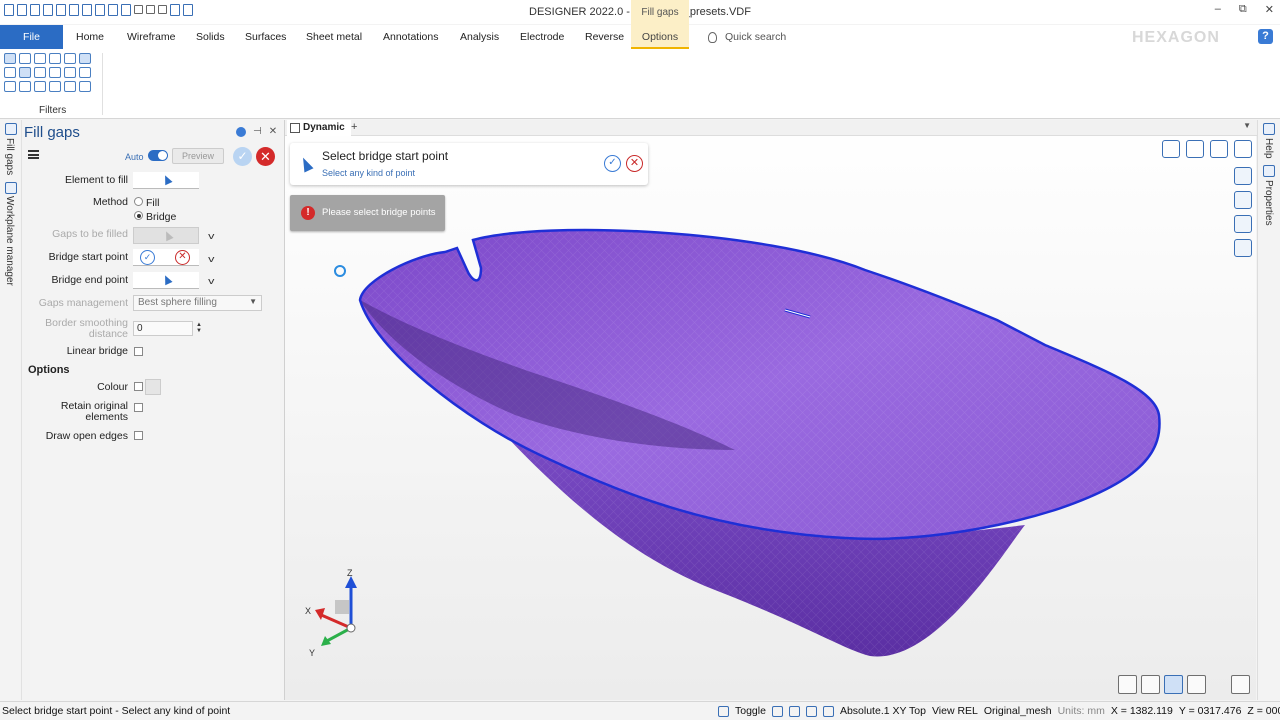  What do you see at coordinates (188, 10) in the screenshot?
I see `properties-icon` at bounding box center [188, 10].